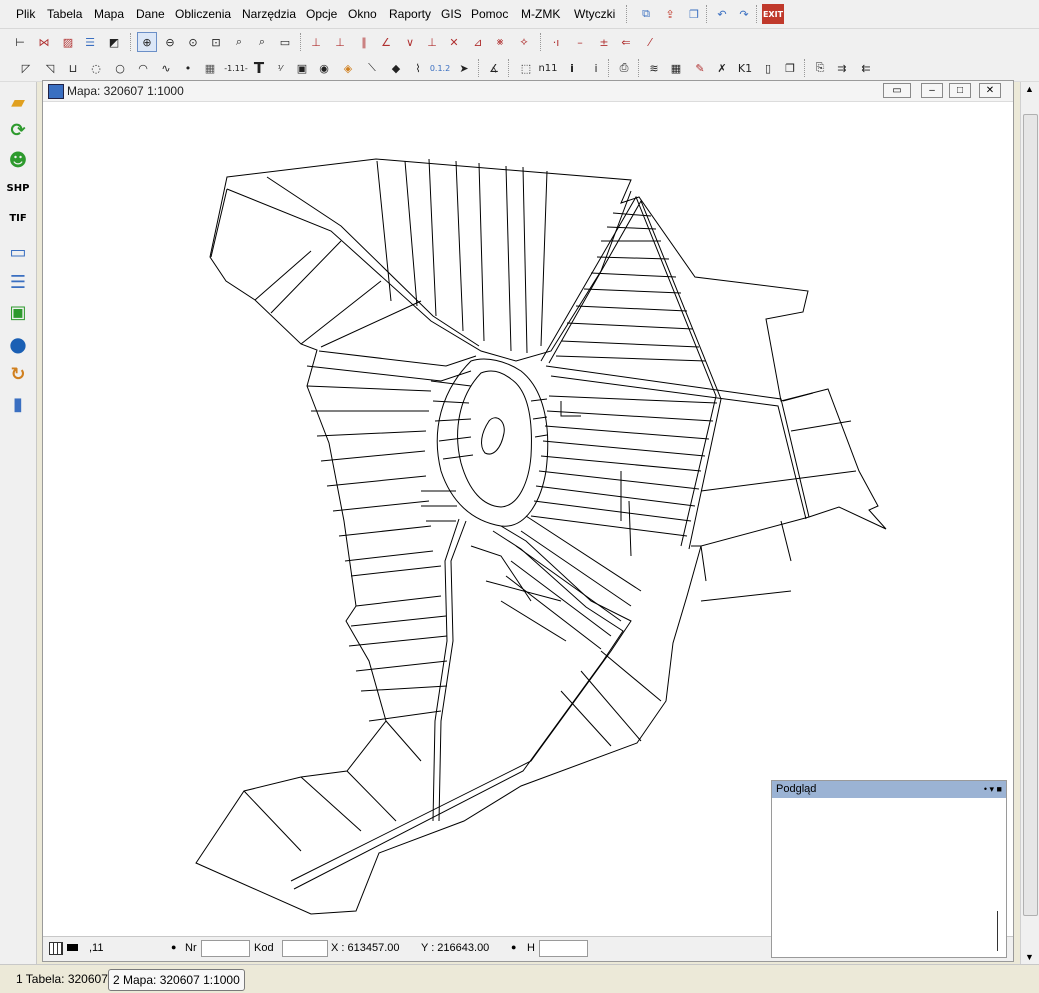 Image resolution: width=1039 pixels, height=993 pixels. I want to click on zoom-extent-icon: ⊙, so click(193, 42).